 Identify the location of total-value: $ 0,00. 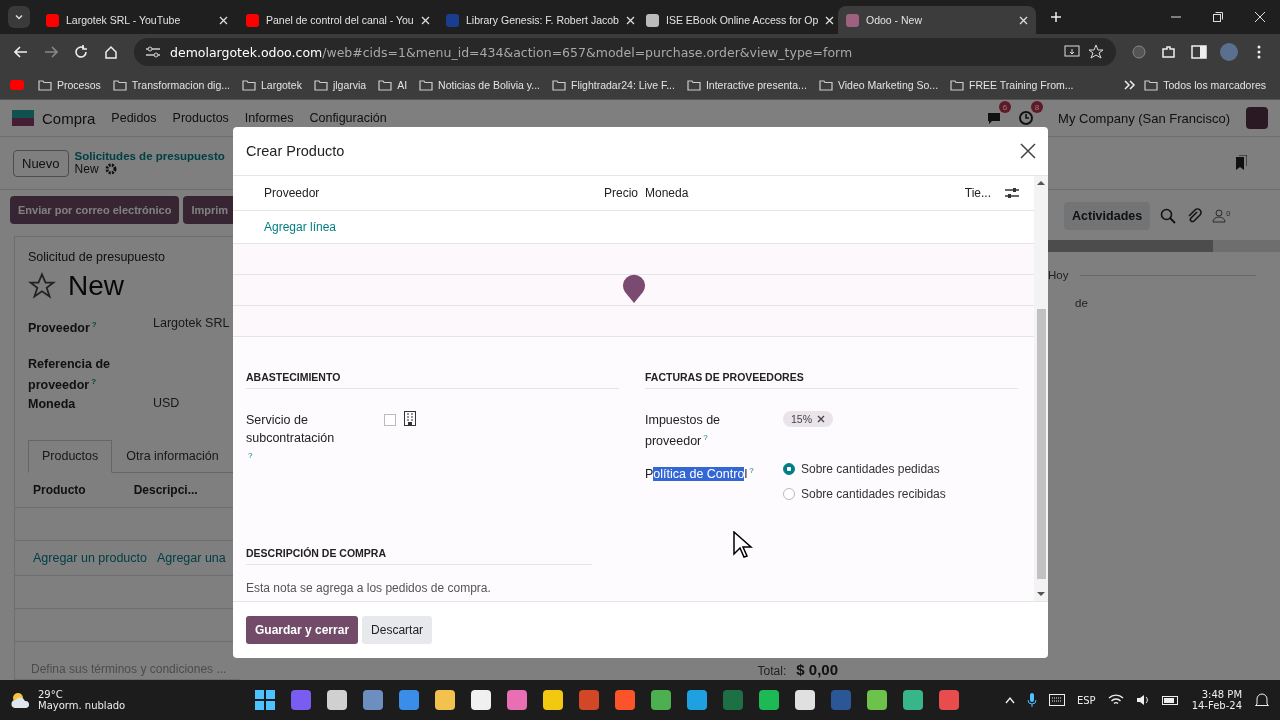
(817, 669).